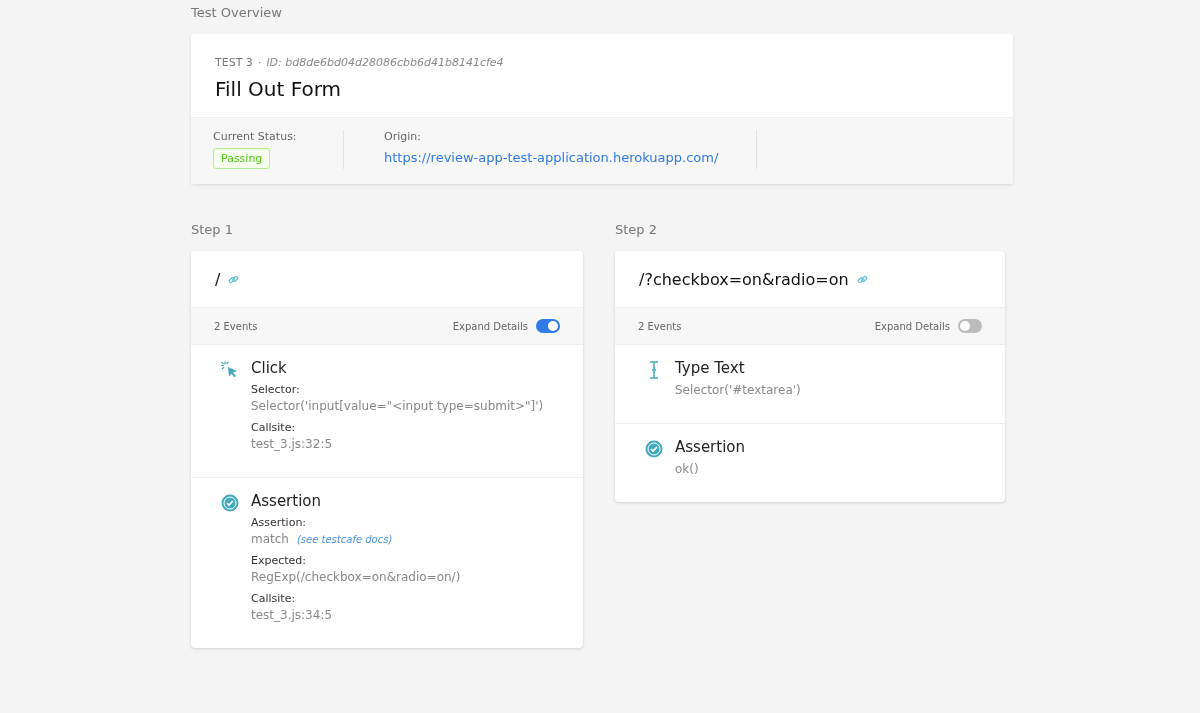  I want to click on step-title: Step 1, so click(212, 229).